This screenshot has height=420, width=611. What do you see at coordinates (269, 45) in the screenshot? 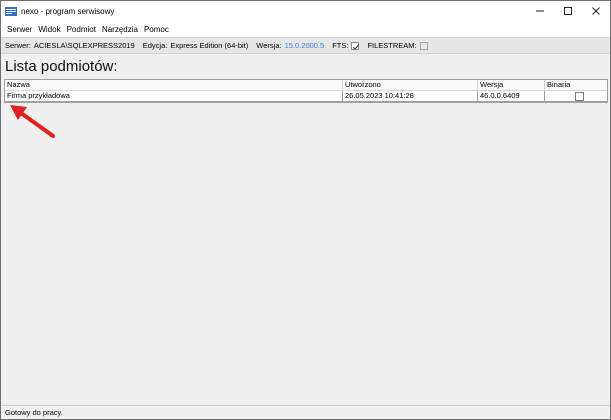
I see `version-label: Wersja:` at bounding box center [269, 45].